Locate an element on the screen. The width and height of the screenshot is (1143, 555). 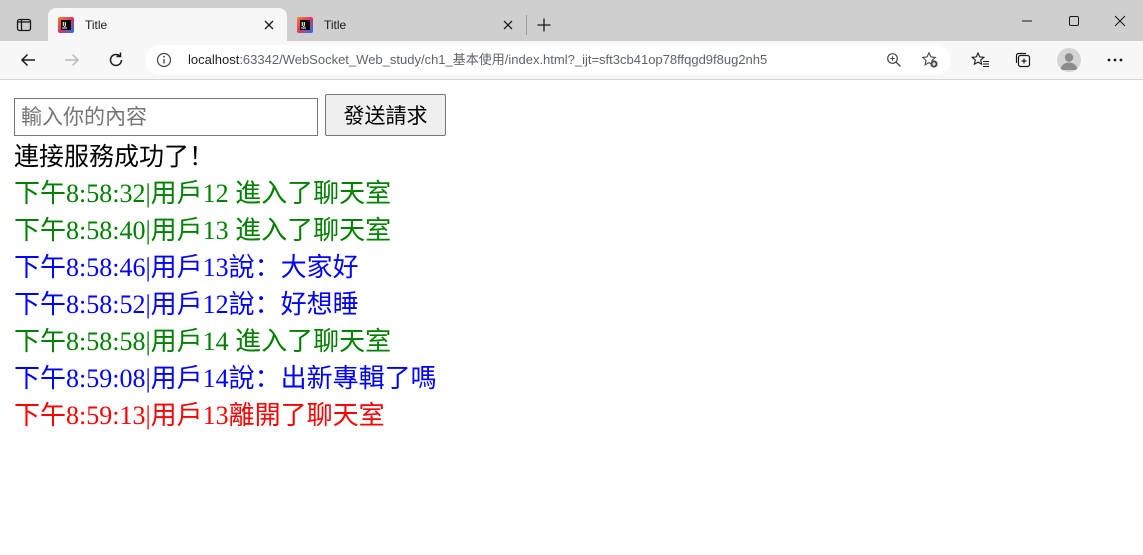
message-line: 下午8:58:46|用戶13說：大家好 is located at coordinates (186, 267).